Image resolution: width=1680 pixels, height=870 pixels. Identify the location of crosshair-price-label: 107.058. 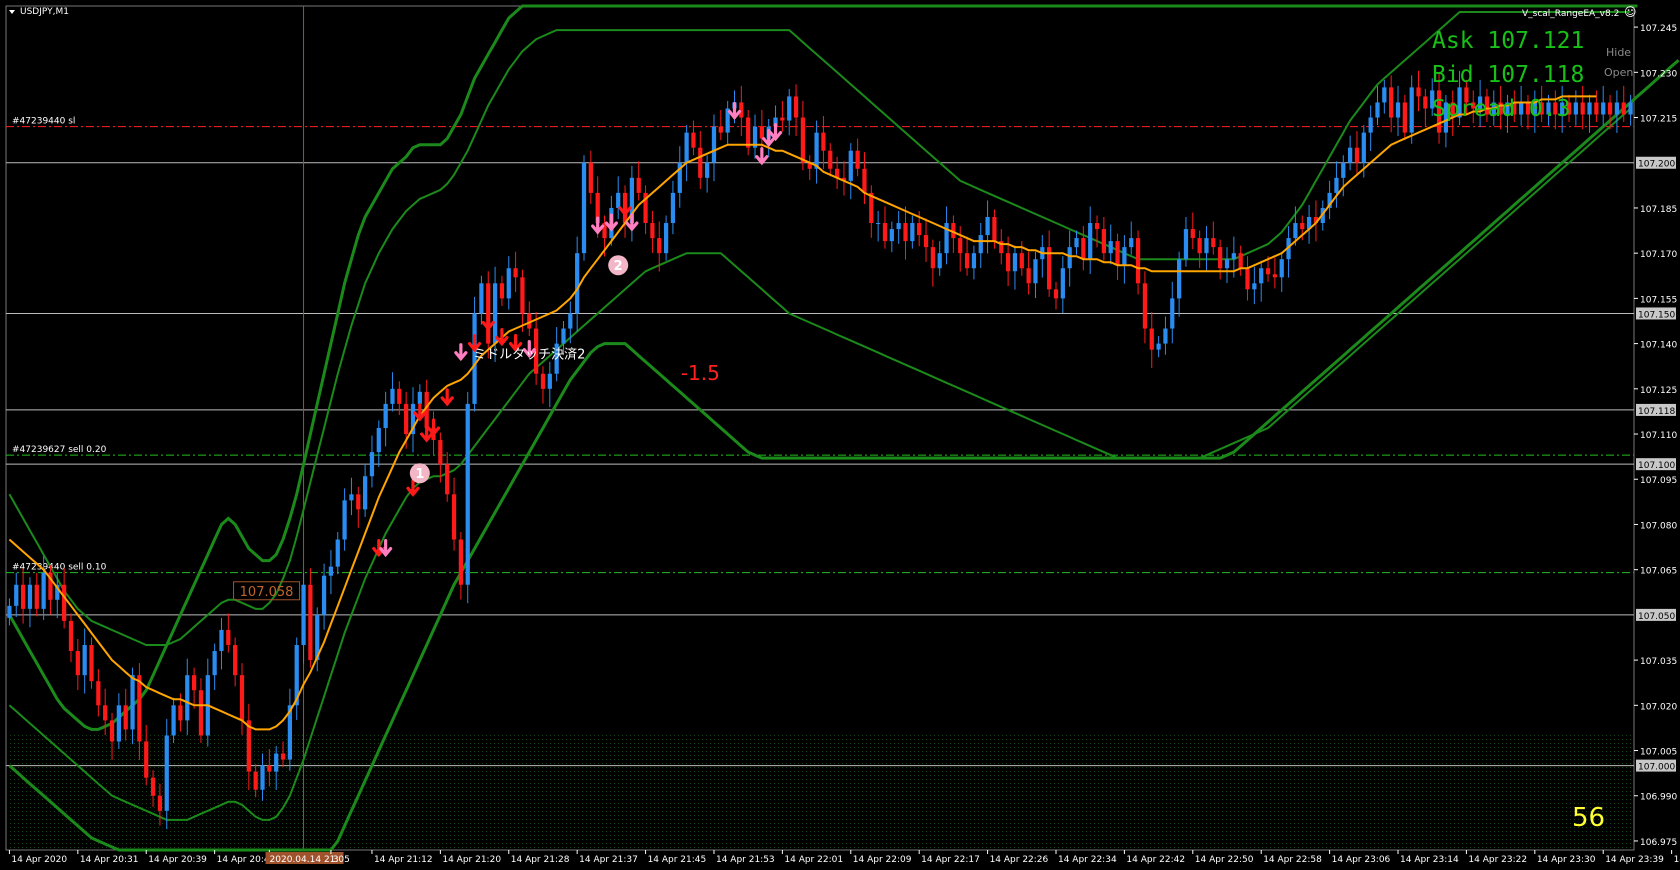
(267, 592).